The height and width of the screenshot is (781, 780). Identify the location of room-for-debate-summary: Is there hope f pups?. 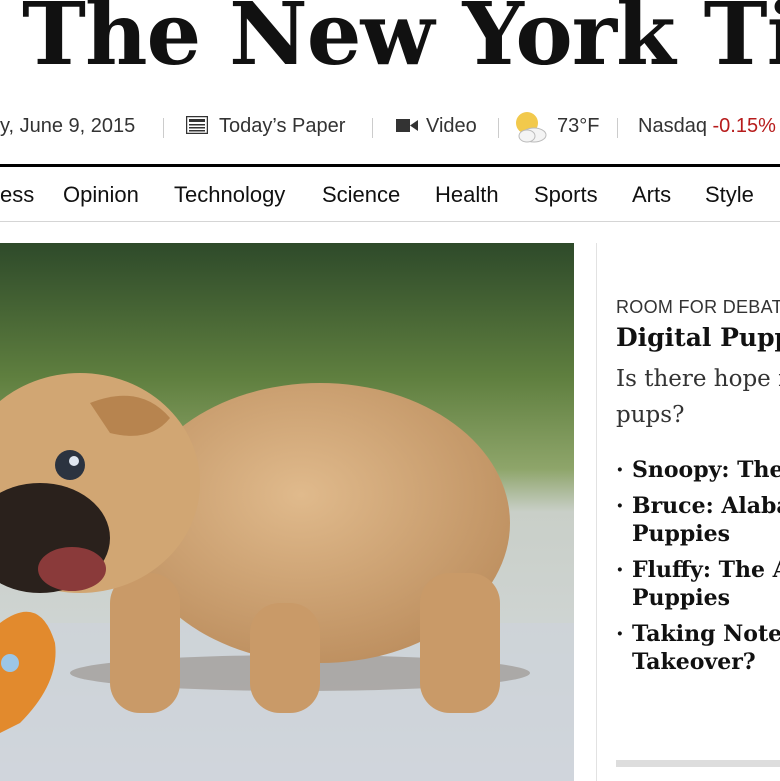
(698, 397).